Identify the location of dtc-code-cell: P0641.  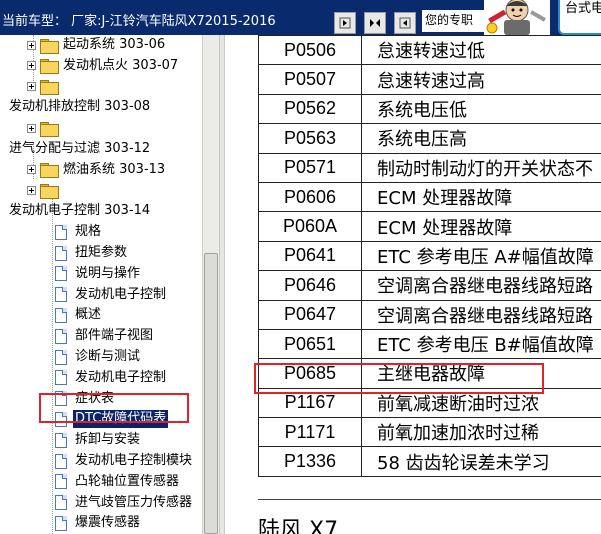
(310, 256).